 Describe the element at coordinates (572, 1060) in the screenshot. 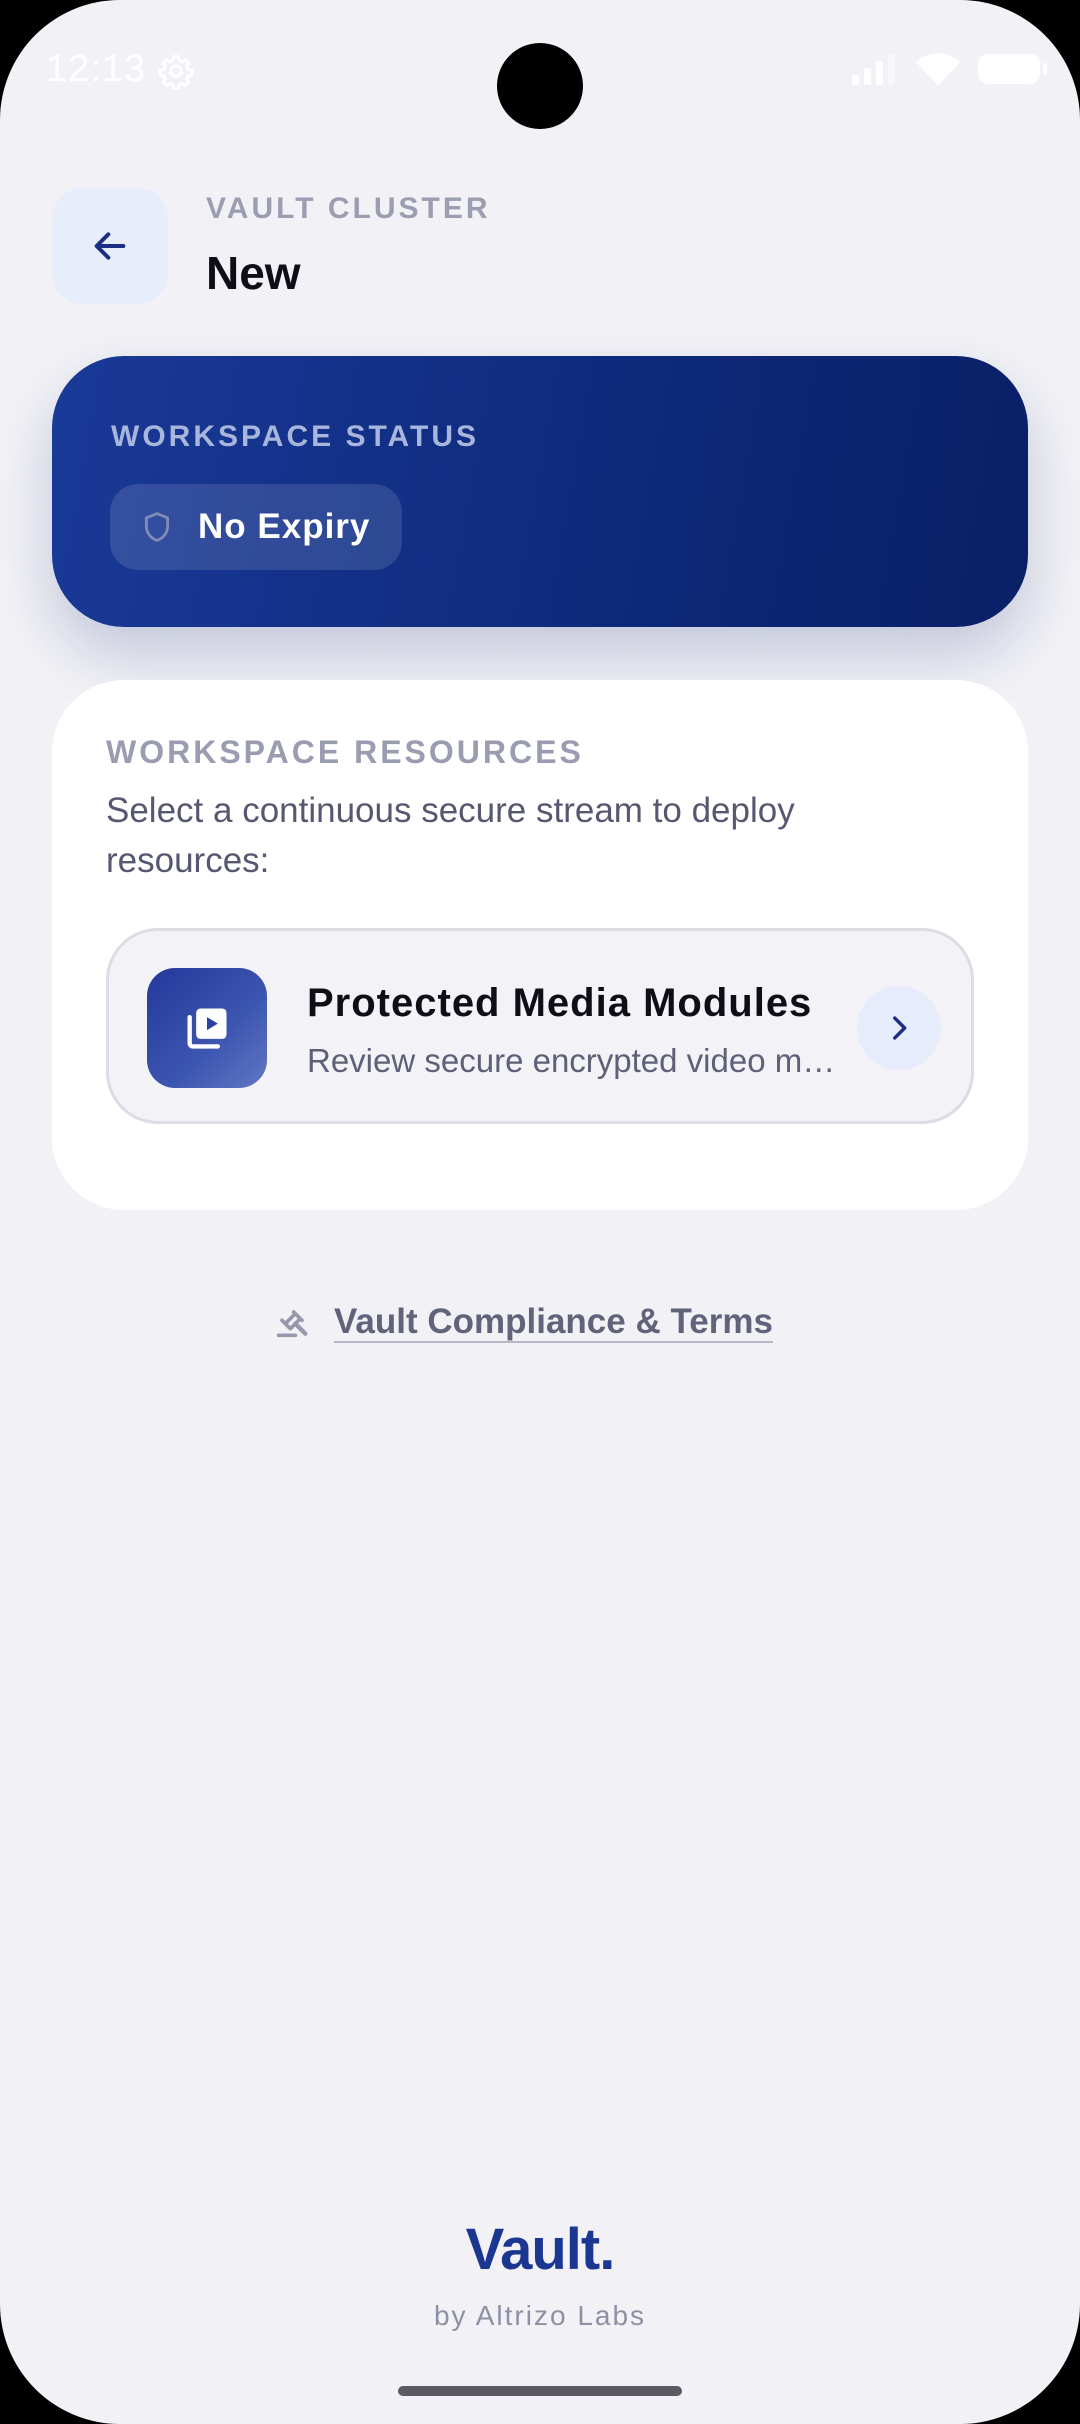

I see `module-subtitle: Review secure encrypted video modules` at that location.